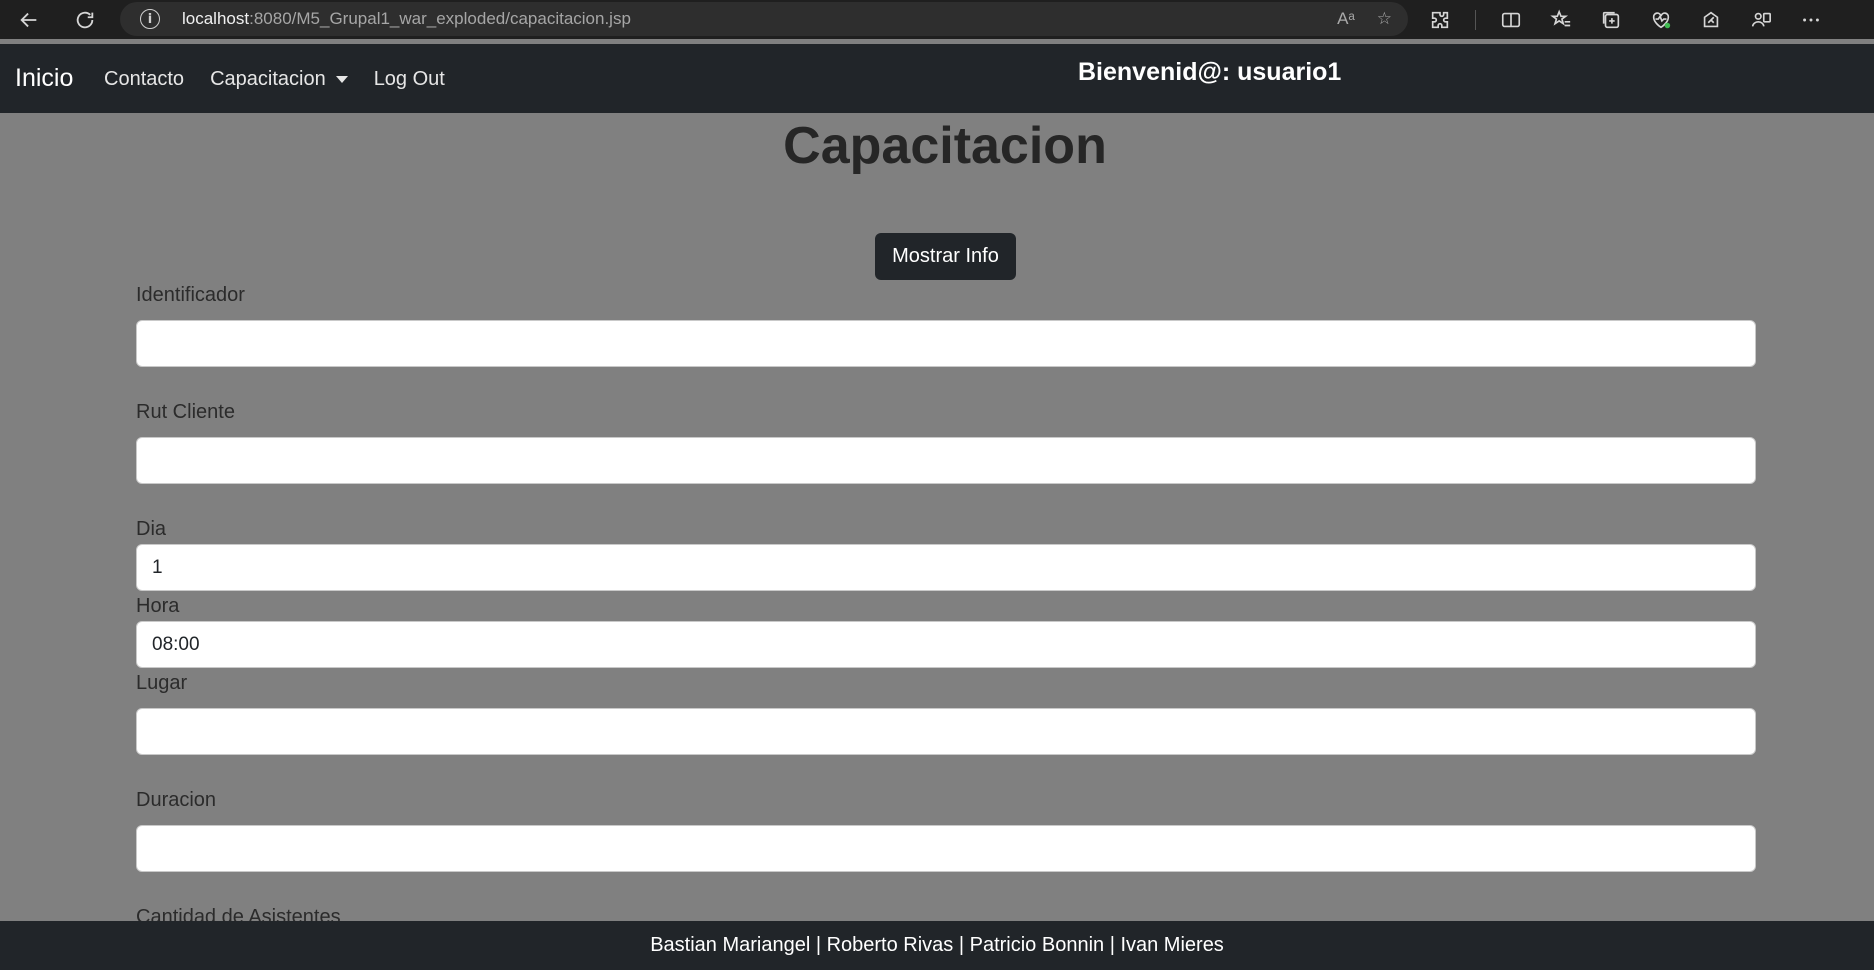 The width and height of the screenshot is (1874, 970). Describe the element at coordinates (946, 644) in the screenshot. I see `hora-input` at that location.